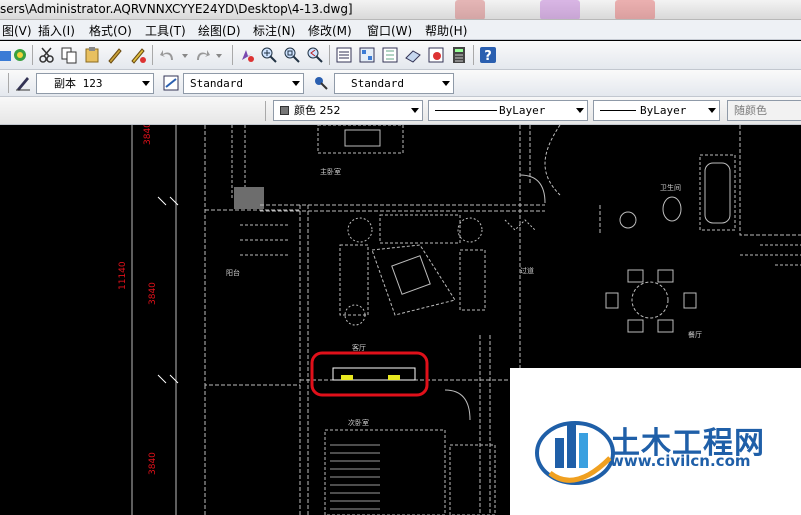 The height and width of the screenshot is (515, 801). I want to click on coffee-table, so click(411, 275).